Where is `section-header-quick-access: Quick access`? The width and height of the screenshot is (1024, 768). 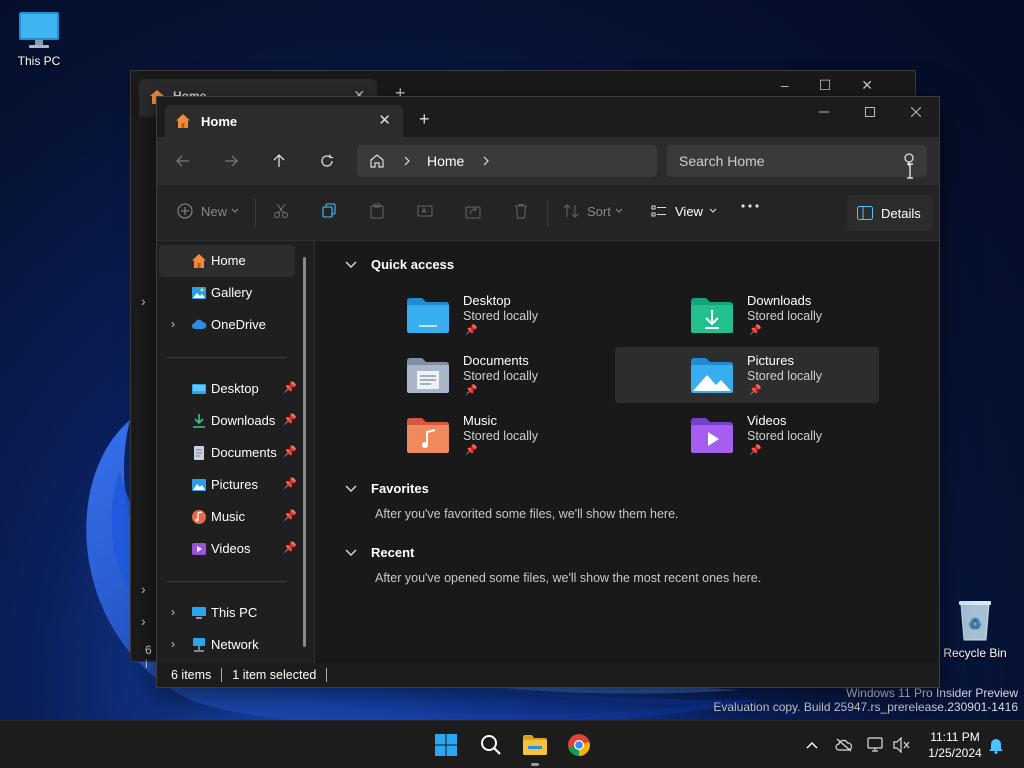
section-header-quick-access: Quick access is located at coordinates (399, 264).